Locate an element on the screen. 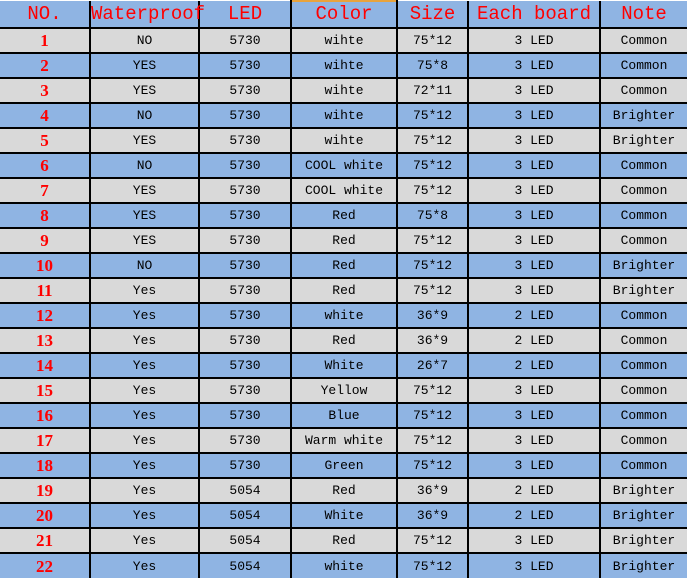 The image size is (687, 582). table-row: 1 NO 5730 wihte 75*12 3 LED Common is located at coordinates (343, 41).